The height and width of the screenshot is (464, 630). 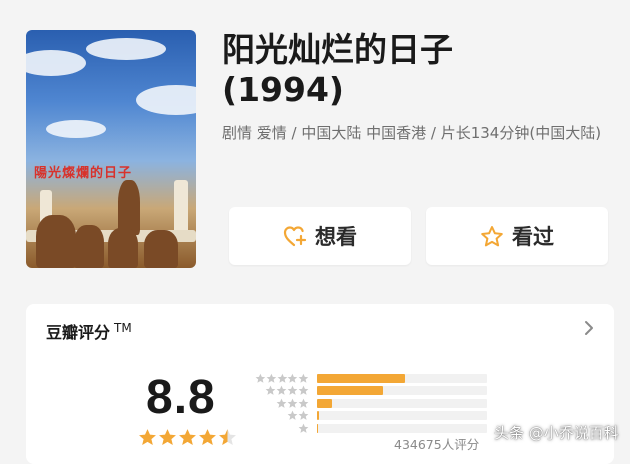 I want to click on rating-section-label: 豆瓣评分, so click(x=78, y=332).